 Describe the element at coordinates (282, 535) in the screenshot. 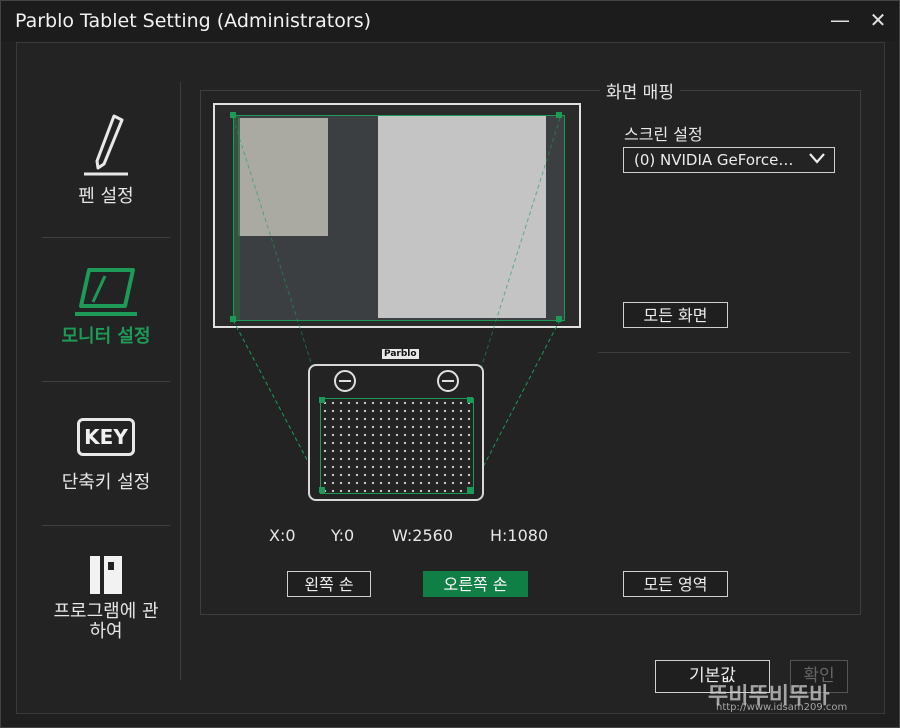

I see `coord-x: X:0` at that location.